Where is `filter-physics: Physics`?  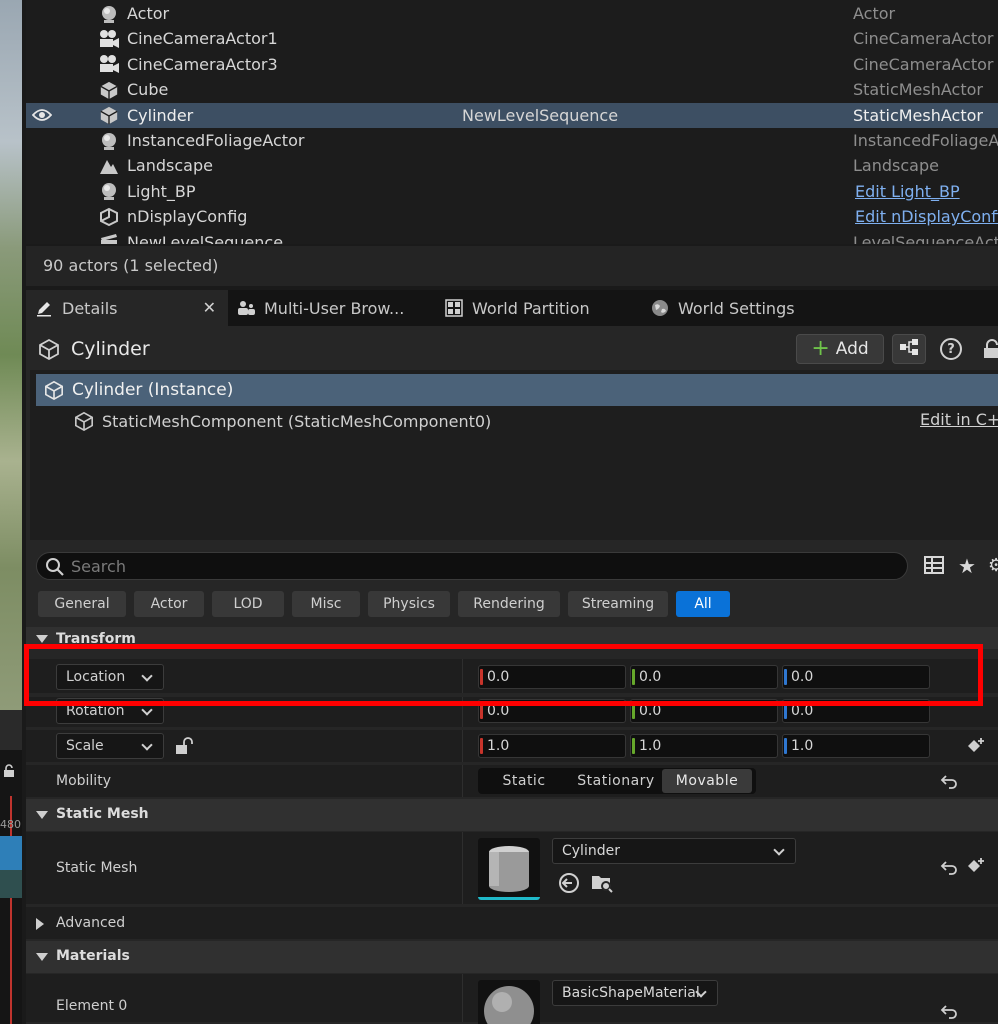 filter-physics: Physics is located at coordinates (409, 604).